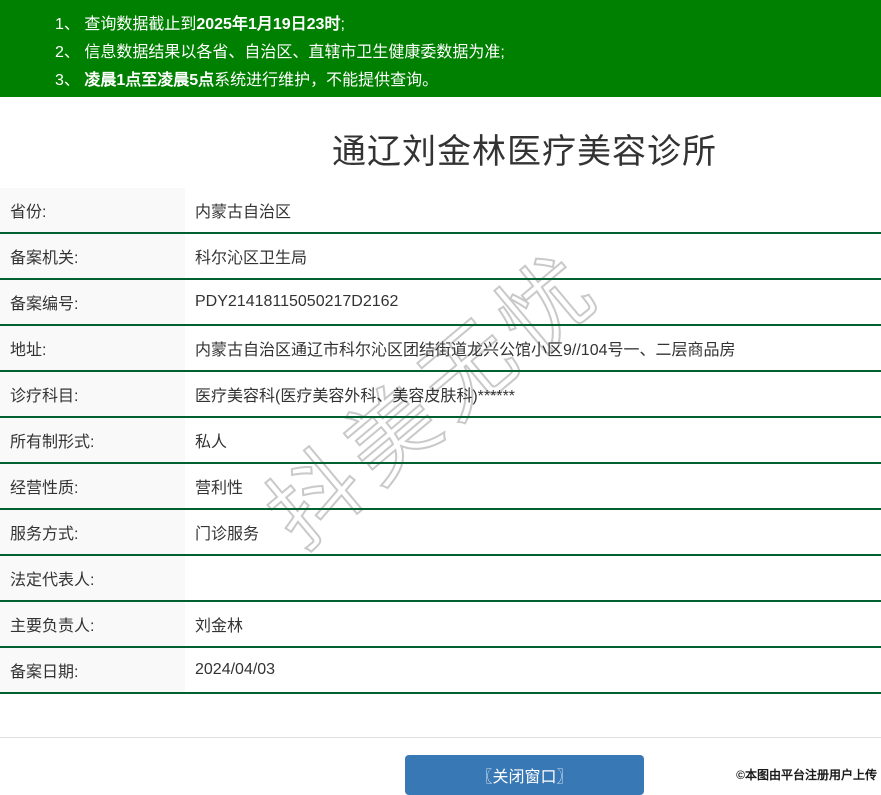 This screenshot has height=795, width=881. I want to click on field-value: 刘金林, so click(219, 626).